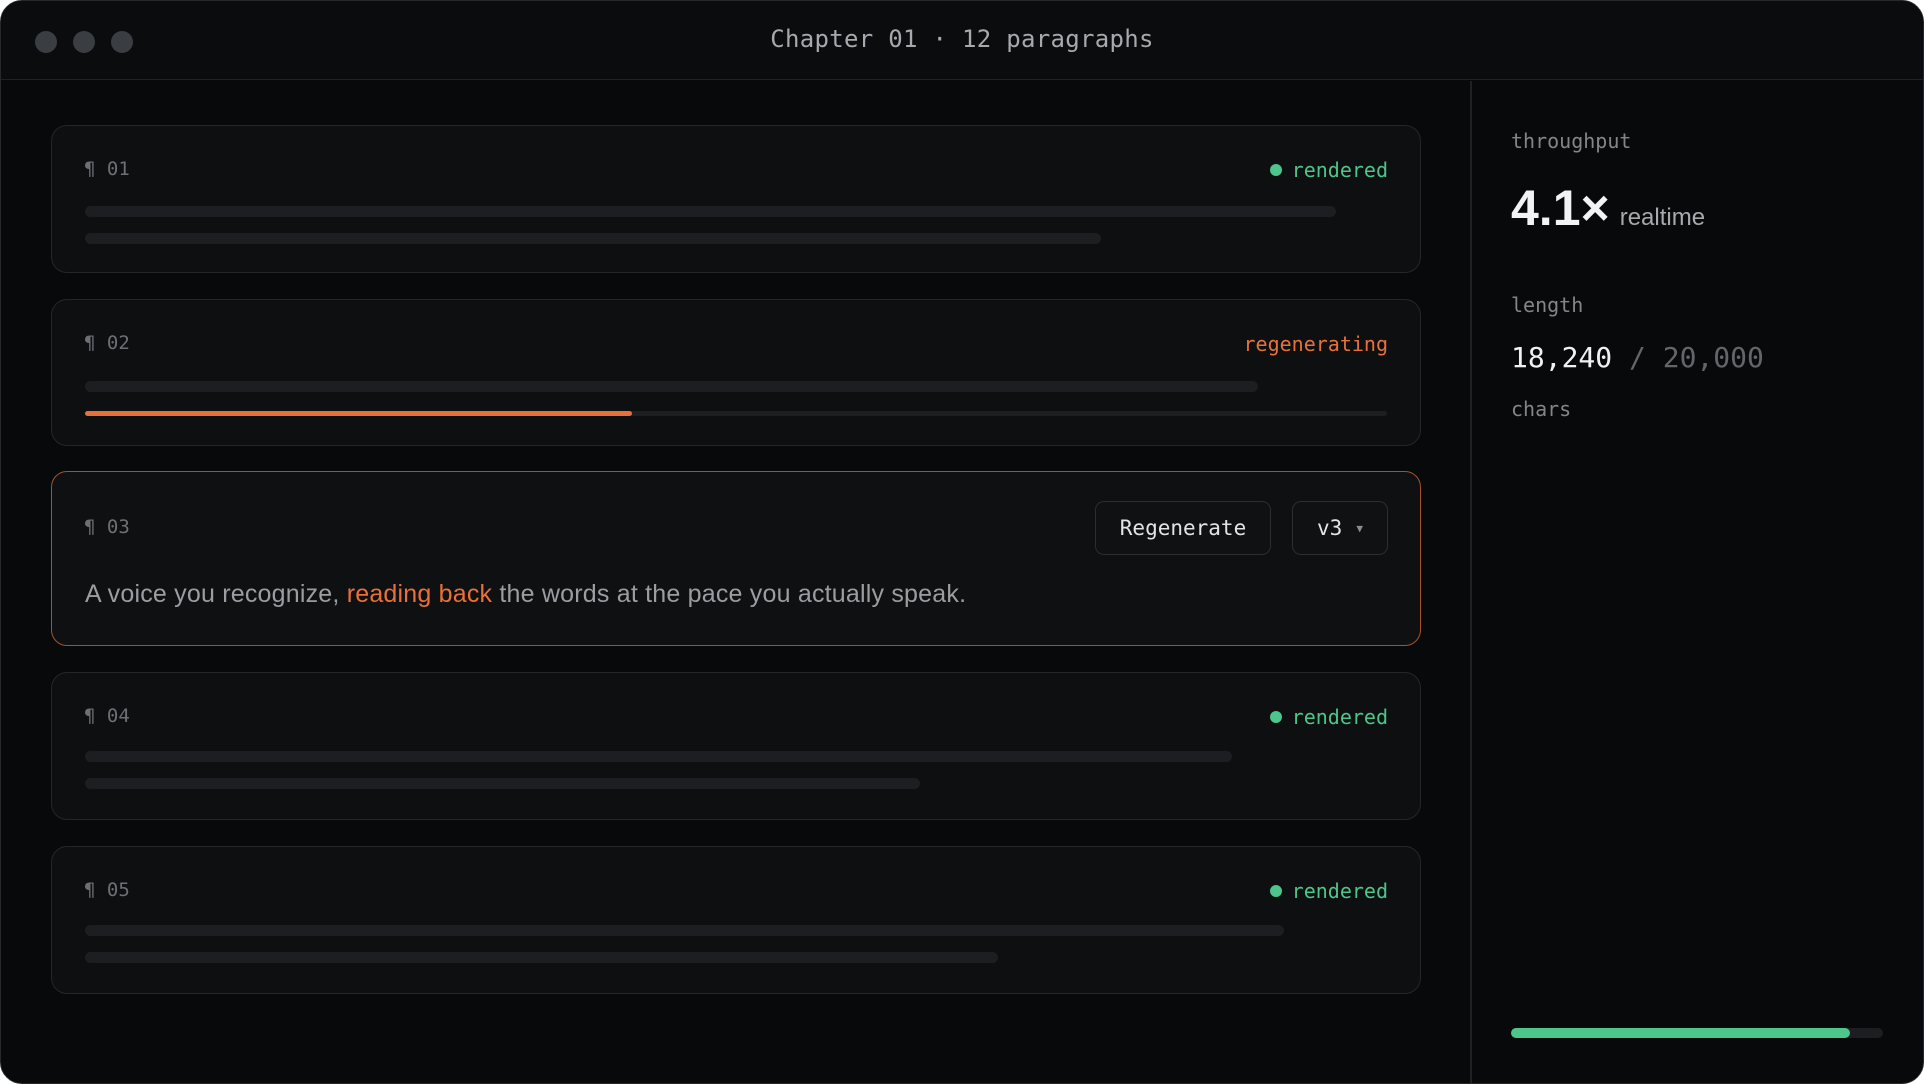  I want to click on paragraph-card-05: ¶ 05 rendered, so click(736, 920).